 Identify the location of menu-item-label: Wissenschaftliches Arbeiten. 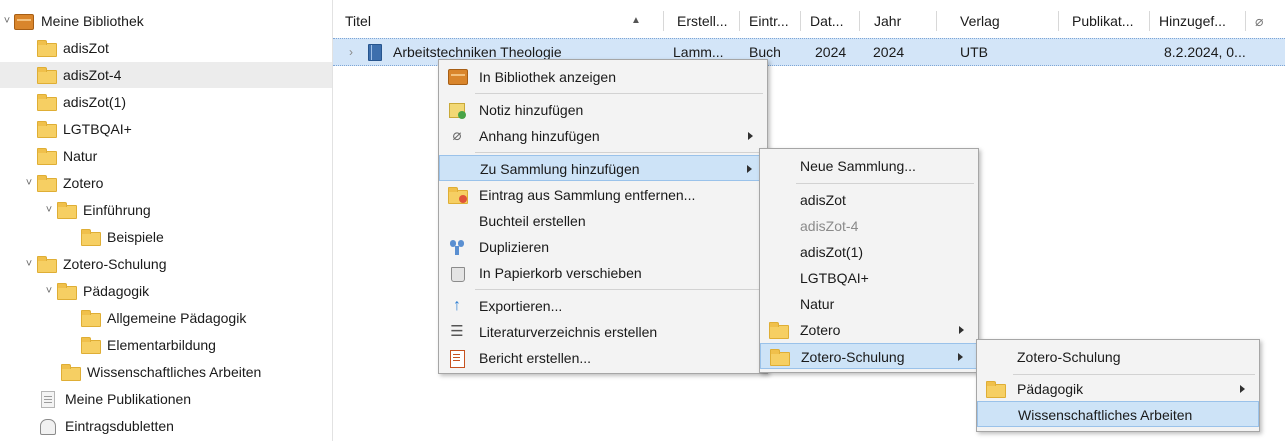
(1105, 415).